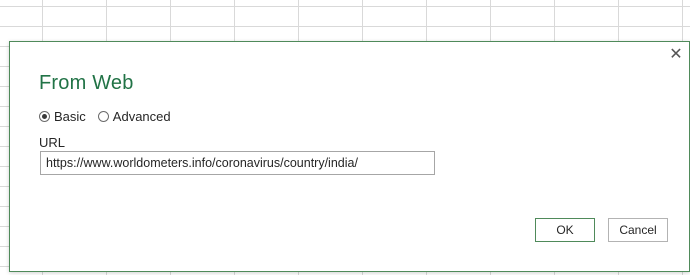 The image size is (690, 275). What do you see at coordinates (638, 230) in the screenshot?
I see `cancel-button: Cancel` at bounding box center [638, 230].